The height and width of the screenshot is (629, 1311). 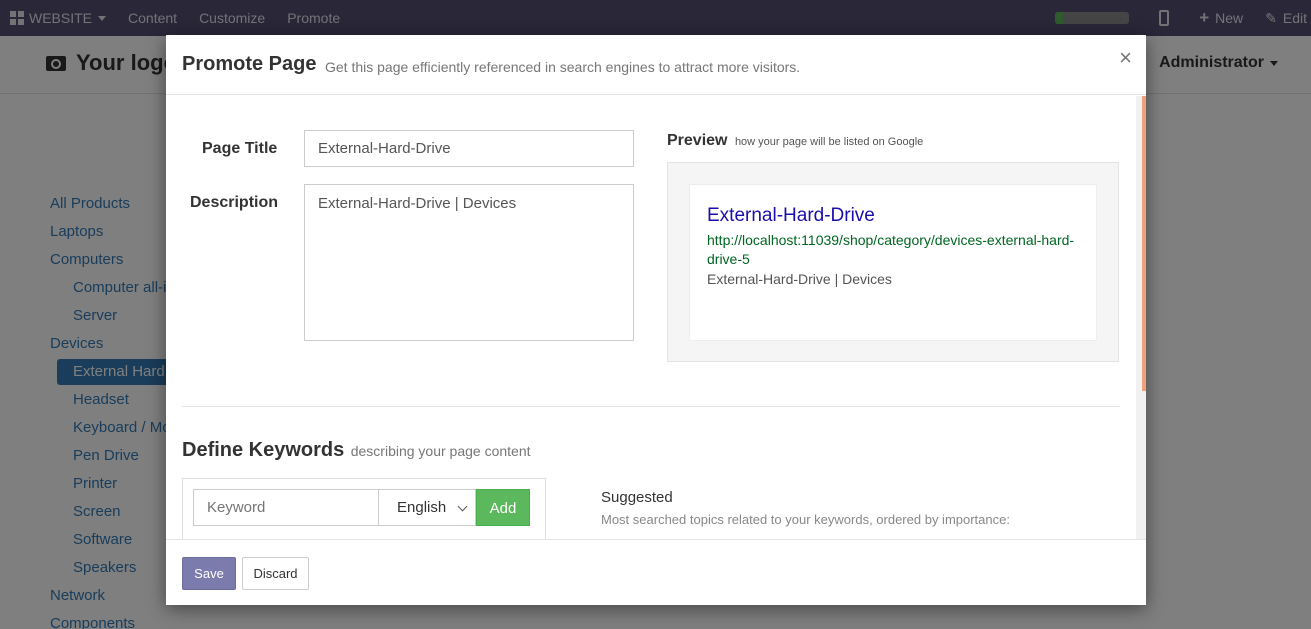 I want to click on description-label: Description, so click(x=234, y=202).